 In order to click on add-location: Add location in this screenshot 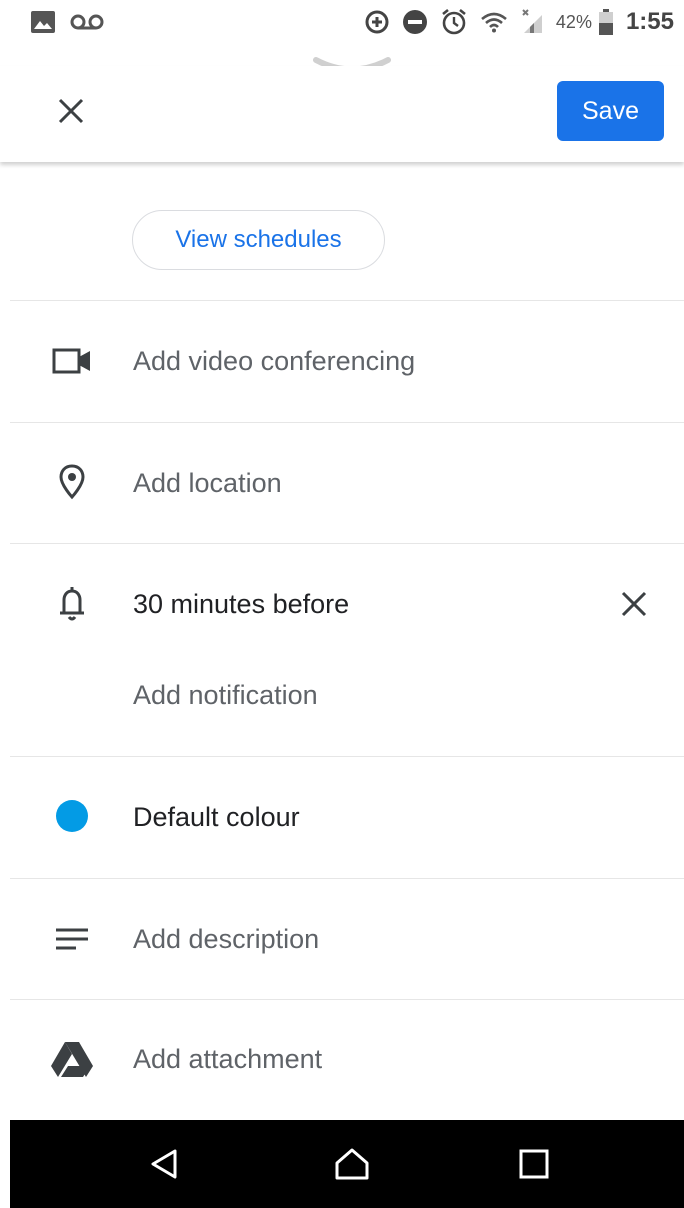, I will do `click(207, 483)`.